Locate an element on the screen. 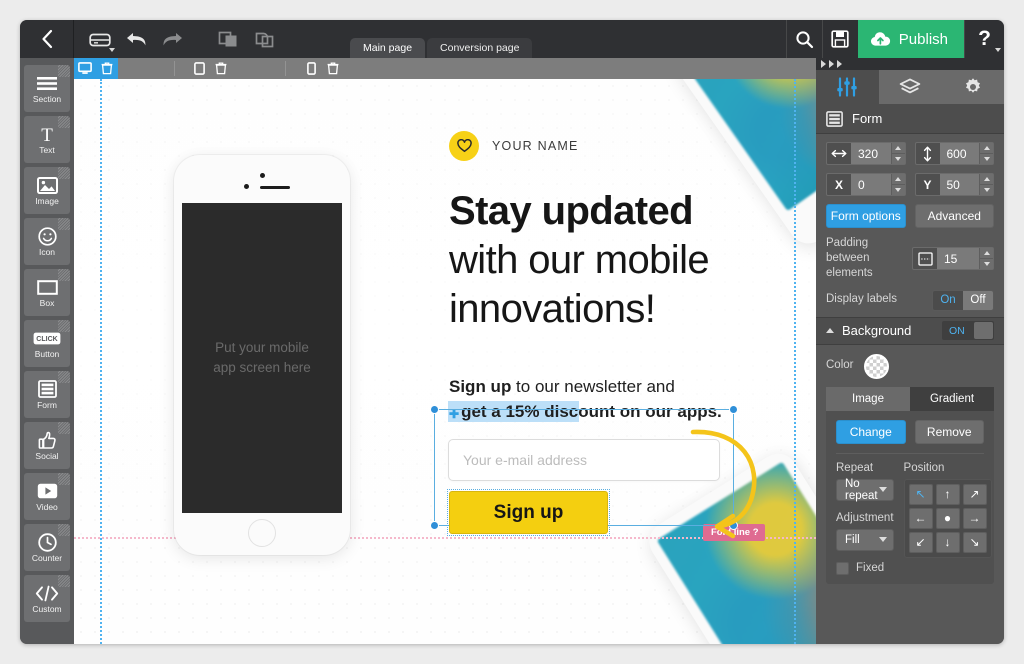 The image size is (1024, 664). picture-icon is located at coordinates (47, 185).